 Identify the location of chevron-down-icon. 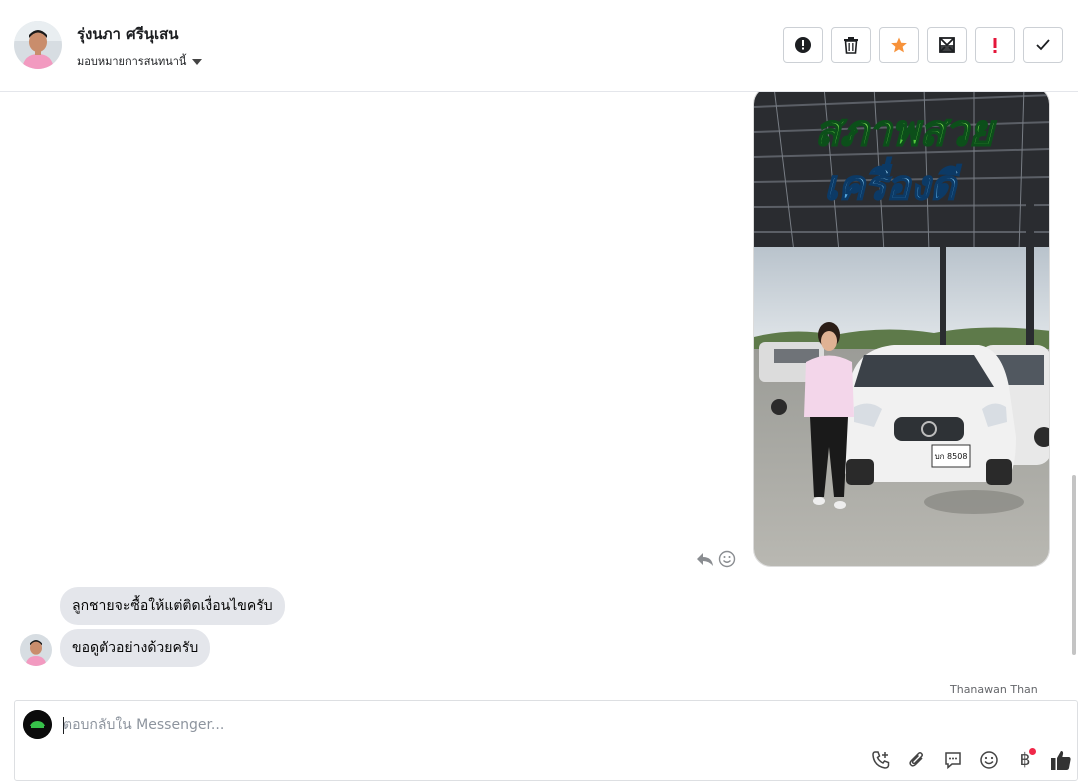
(197, 61).